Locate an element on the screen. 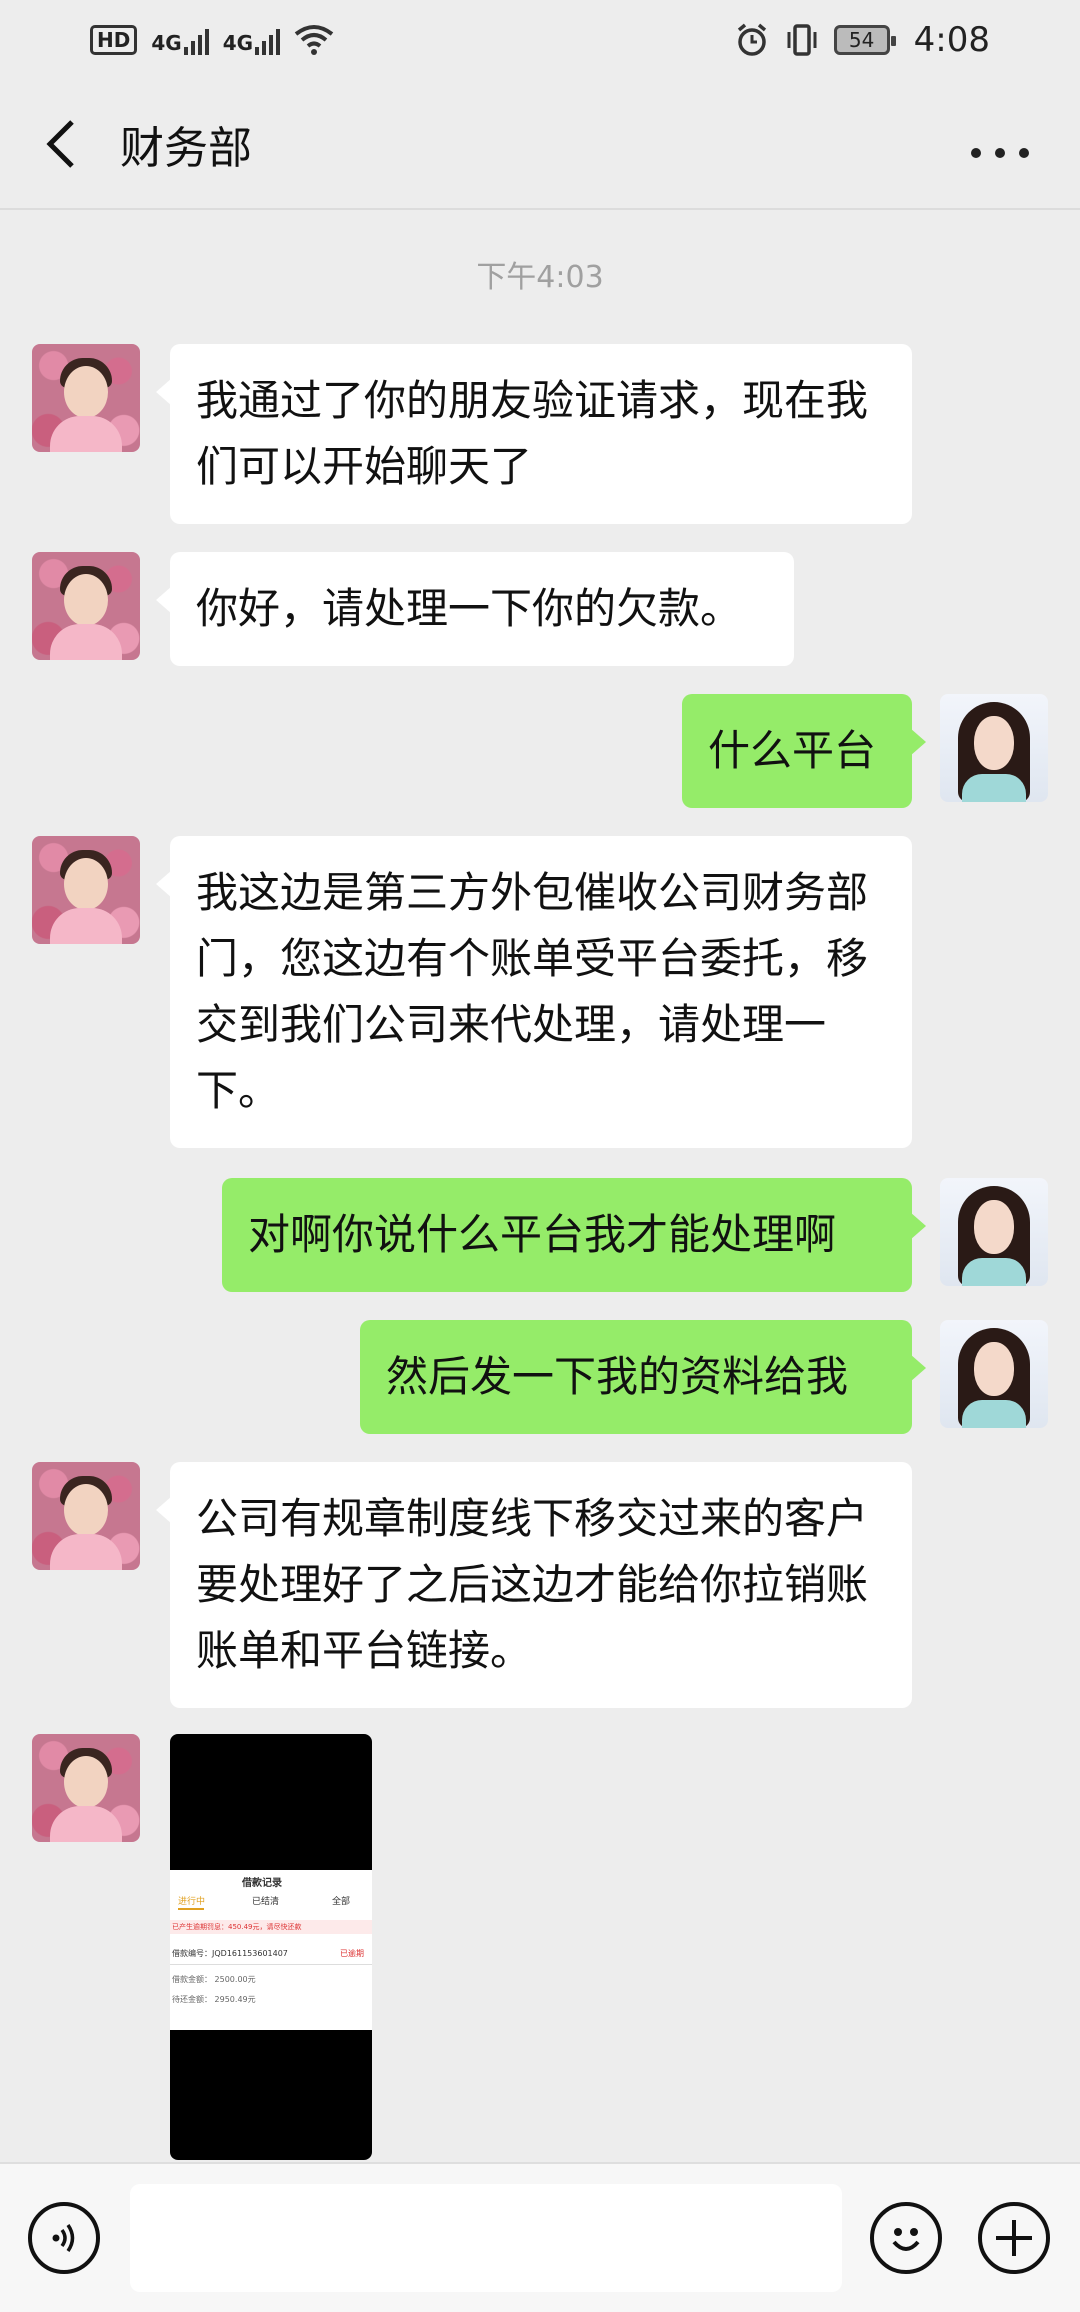 This screenshot has width=1080, height=2312. image-loan-no: 借款编号：JQD161153601407 is located at coordinates (230, 1953).